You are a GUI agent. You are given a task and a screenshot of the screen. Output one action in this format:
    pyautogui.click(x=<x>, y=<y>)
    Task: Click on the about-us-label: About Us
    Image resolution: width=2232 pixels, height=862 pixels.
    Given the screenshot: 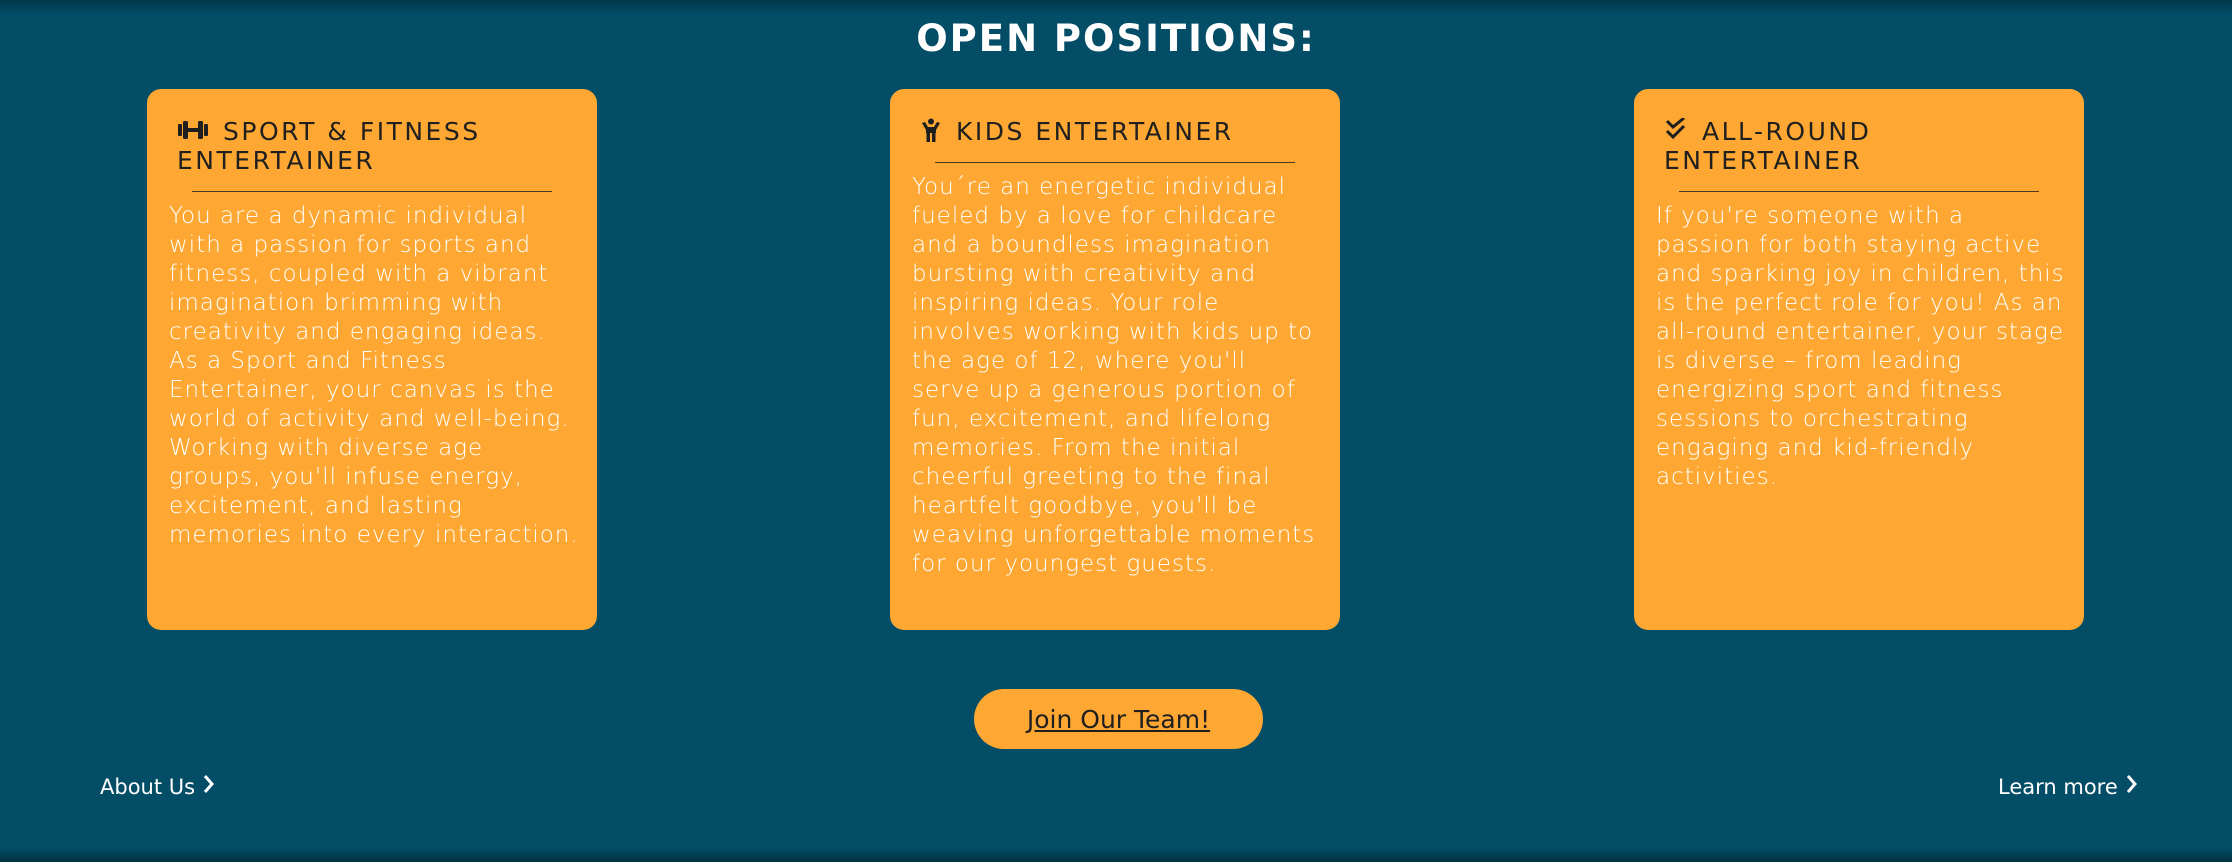 What is the action you would take?
    pyautogui.click(x=148, y=786)
    